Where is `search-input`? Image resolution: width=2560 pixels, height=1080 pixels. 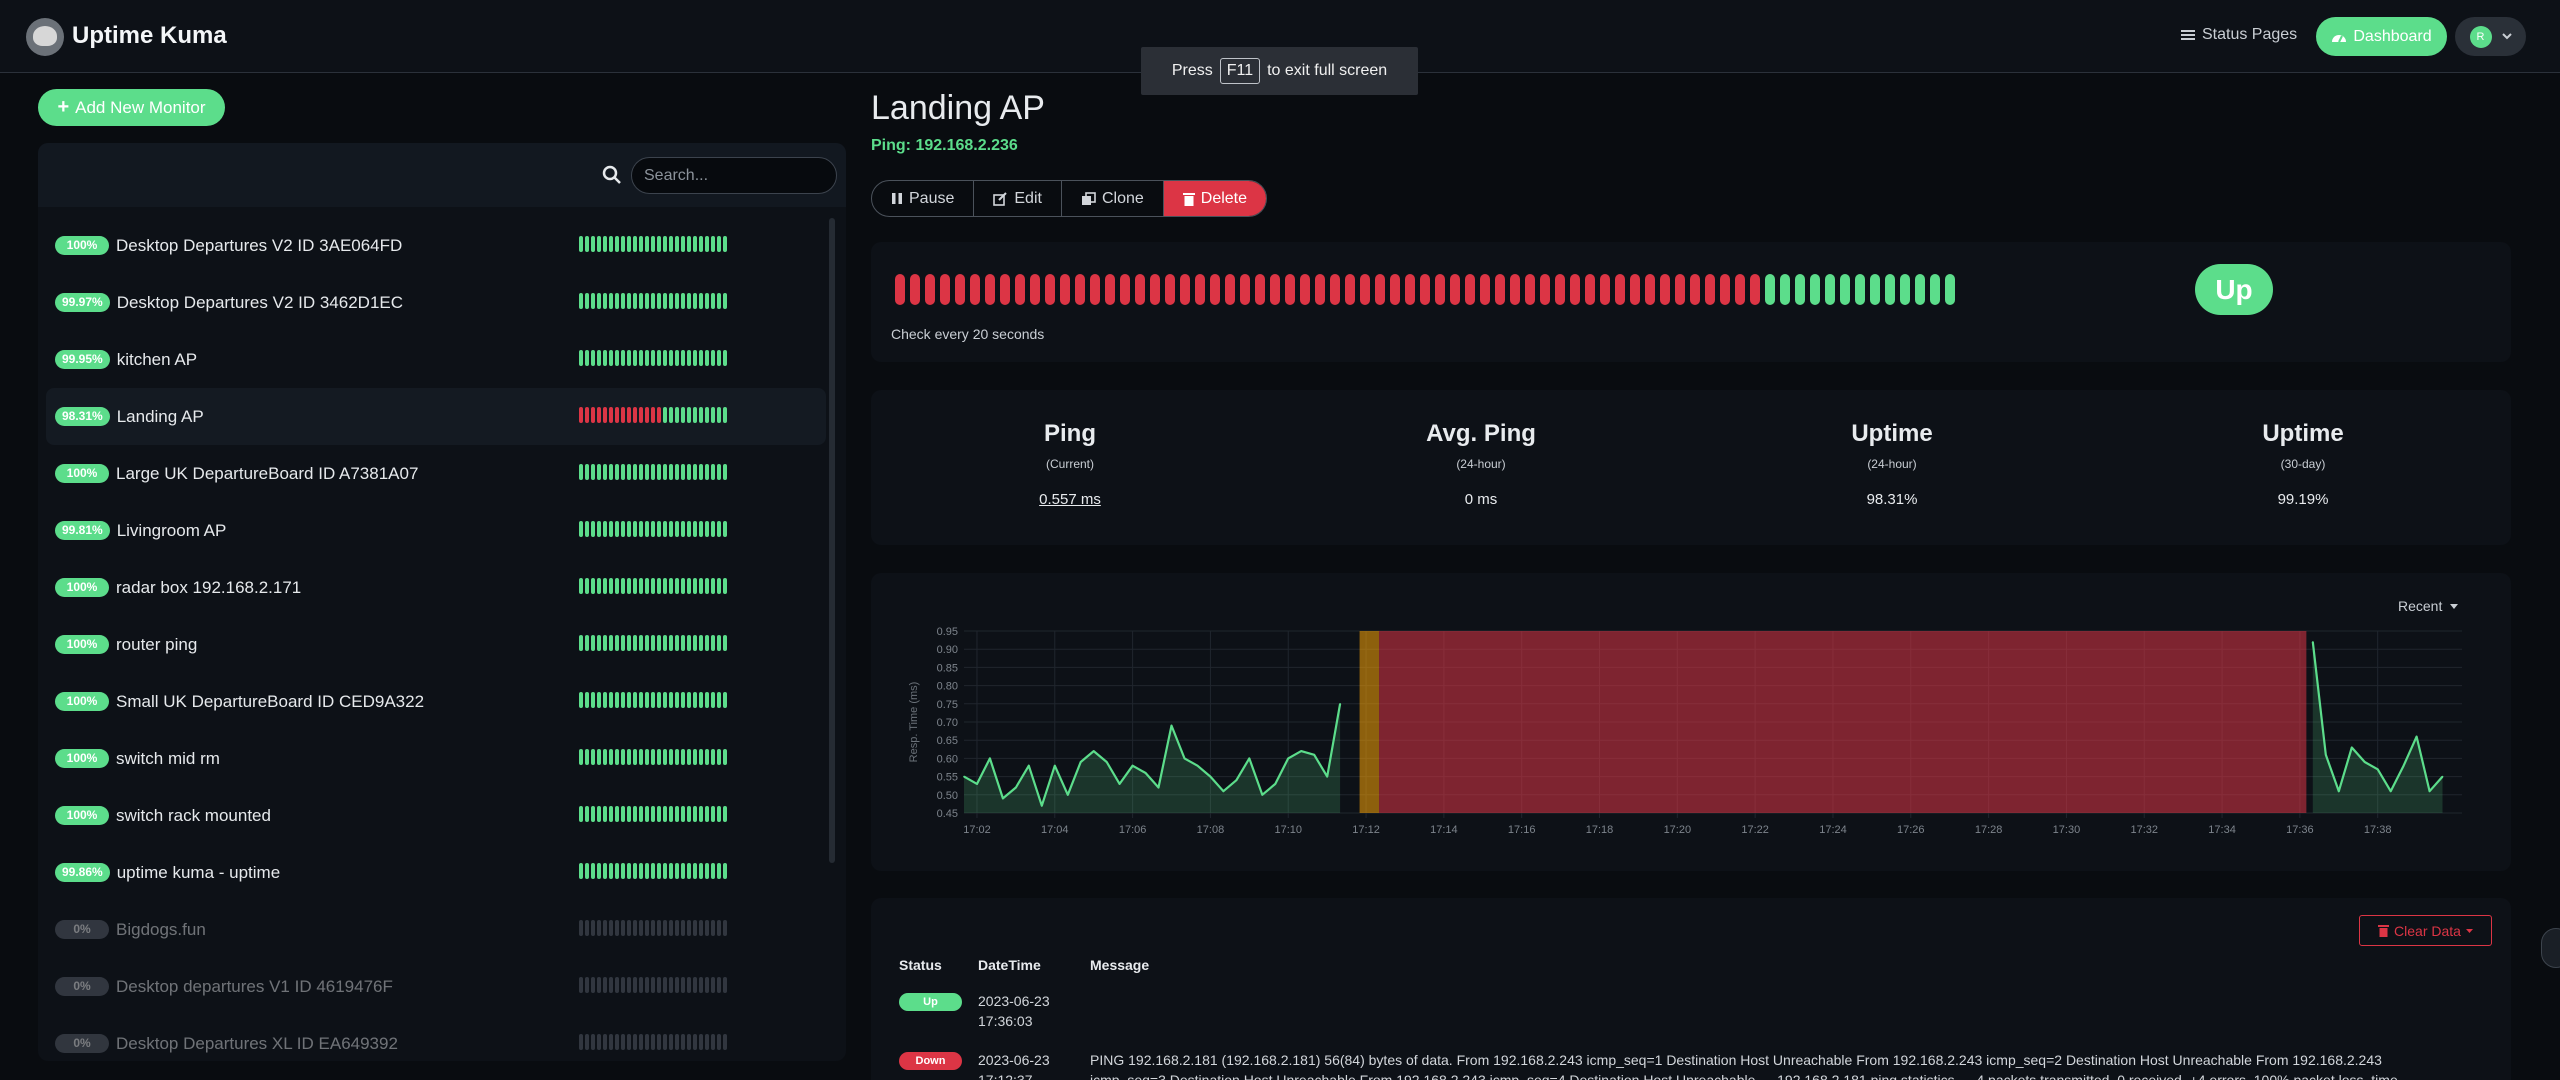 search-input is located at coordinates (734, 175).